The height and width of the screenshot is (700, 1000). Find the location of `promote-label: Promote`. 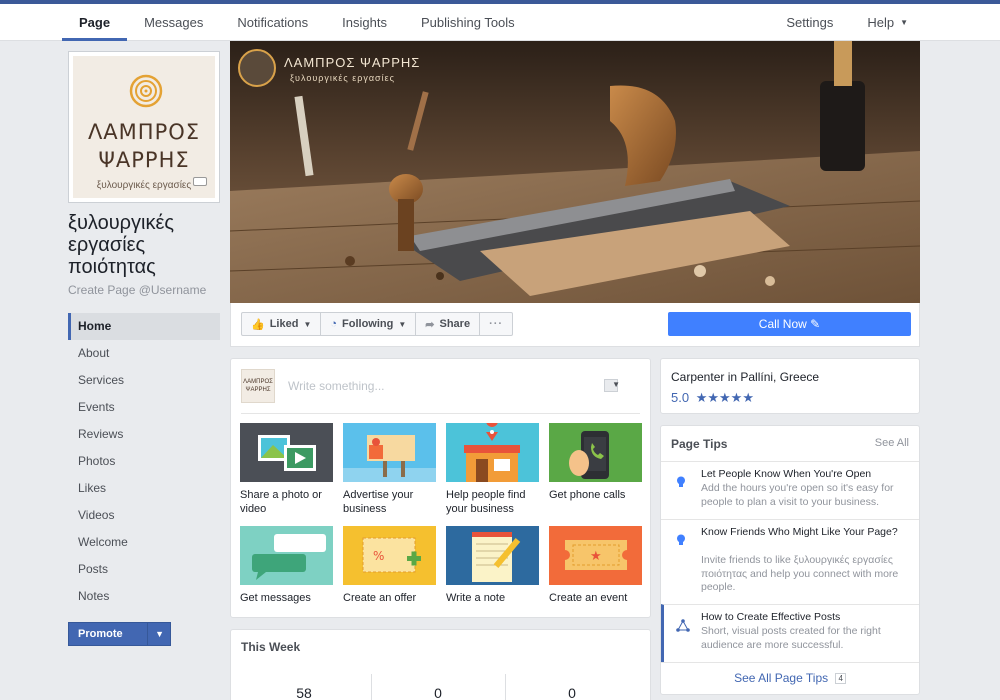

promote-label: Promote is located at coordinates (100, 634).